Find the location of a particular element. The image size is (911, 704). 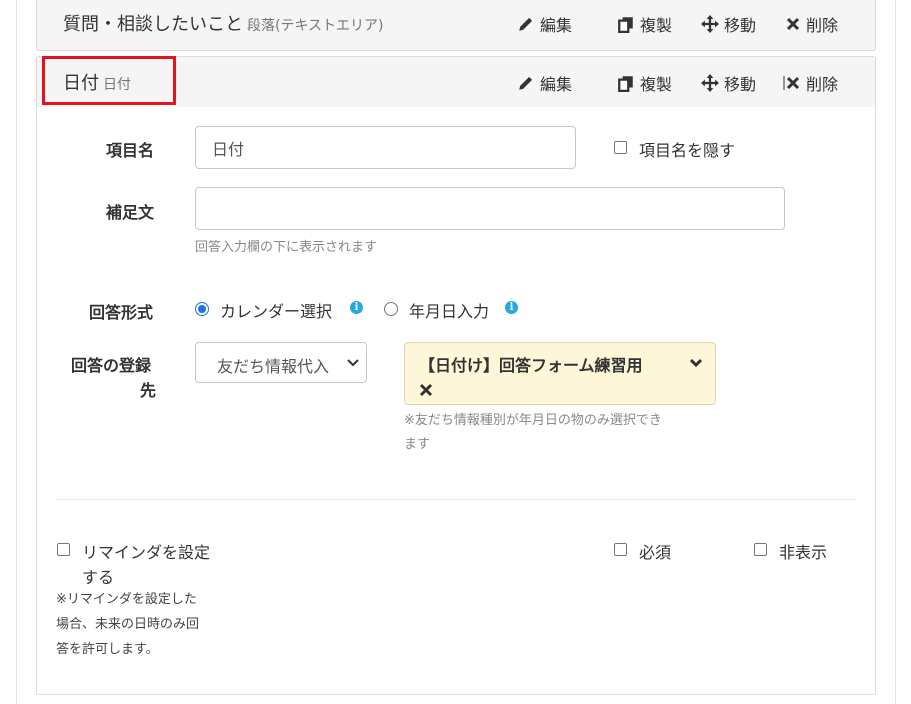

required-checkbox is located at coordinates (620, 549).